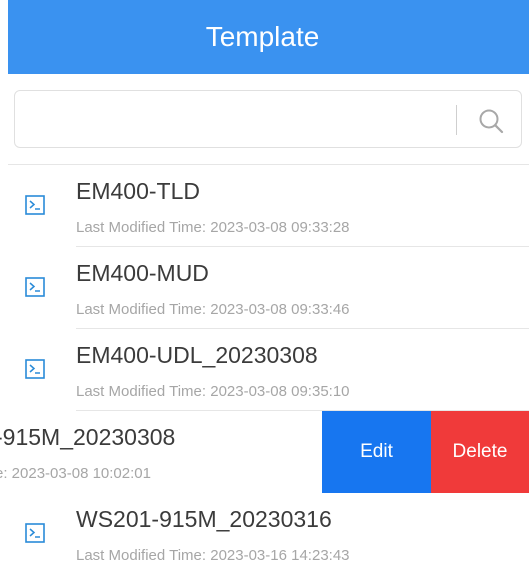  Describe the element at coordinates (480, 452) in the screenshot. I see `delete-button: Delete` at that location.